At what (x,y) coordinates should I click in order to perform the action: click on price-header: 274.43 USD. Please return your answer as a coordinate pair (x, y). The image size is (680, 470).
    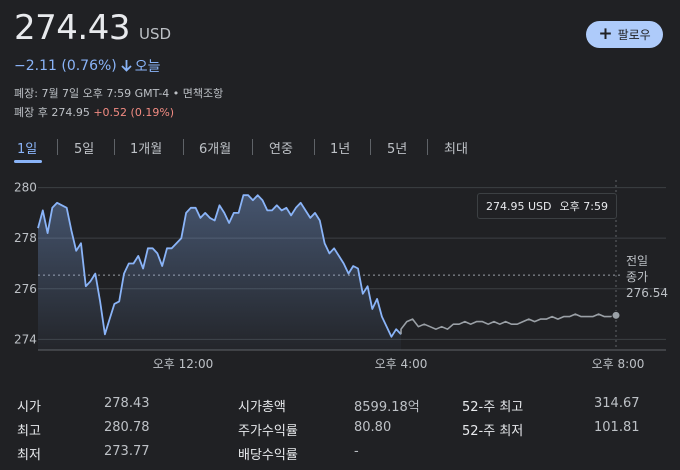
    Looking at the image, I should click on (92, 28).